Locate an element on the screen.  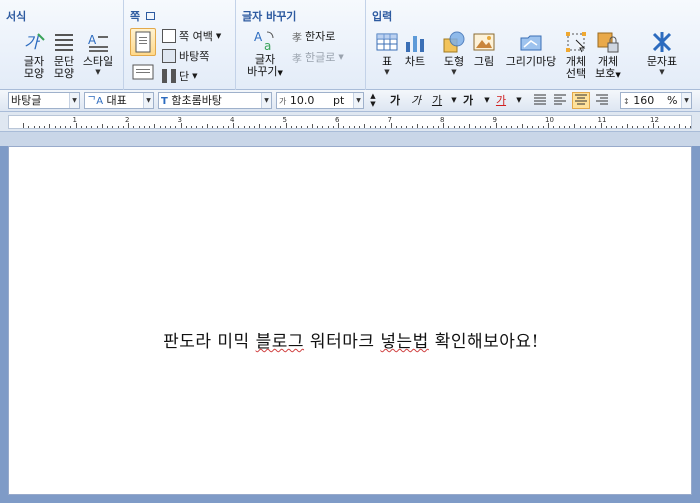
page-icon is located at coordinates (143, 42).